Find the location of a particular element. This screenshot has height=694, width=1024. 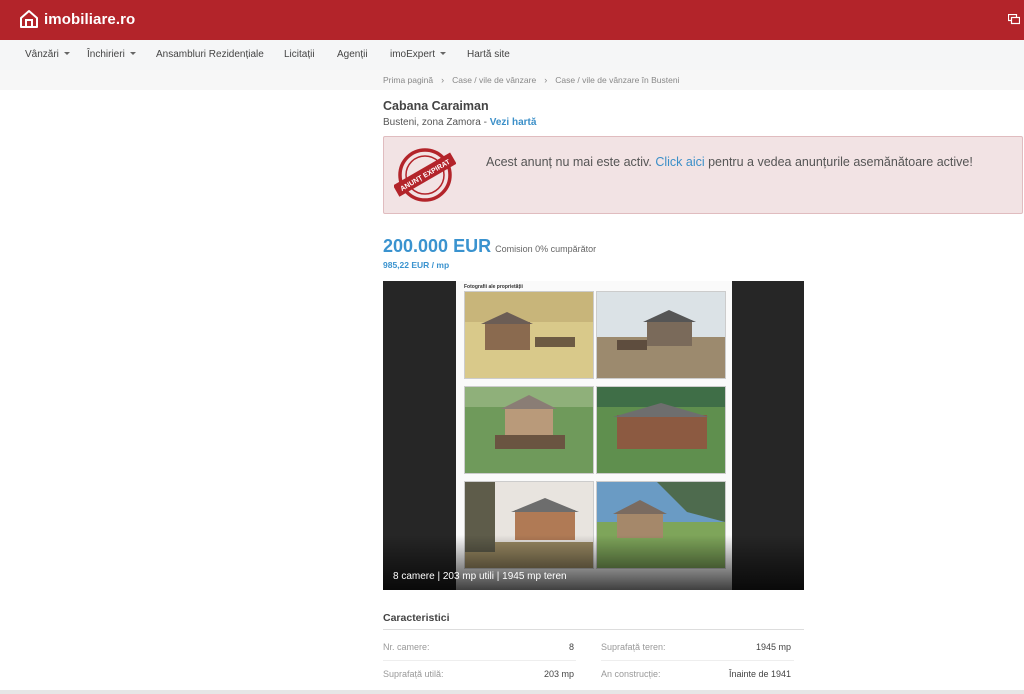

nav-item-ansambluri: Ansambluri Rezidențiale is located at coordinates (210, 54).